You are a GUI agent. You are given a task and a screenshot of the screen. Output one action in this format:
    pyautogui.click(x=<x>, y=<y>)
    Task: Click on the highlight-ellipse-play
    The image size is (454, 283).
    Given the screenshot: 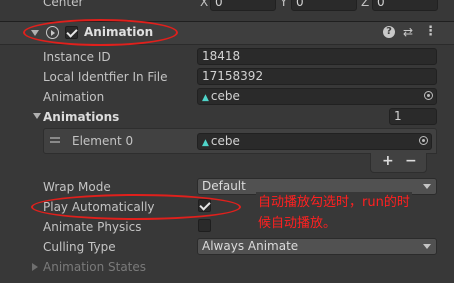 What is the action you would take?
    pyautogui.click(x=136, y=207)
    